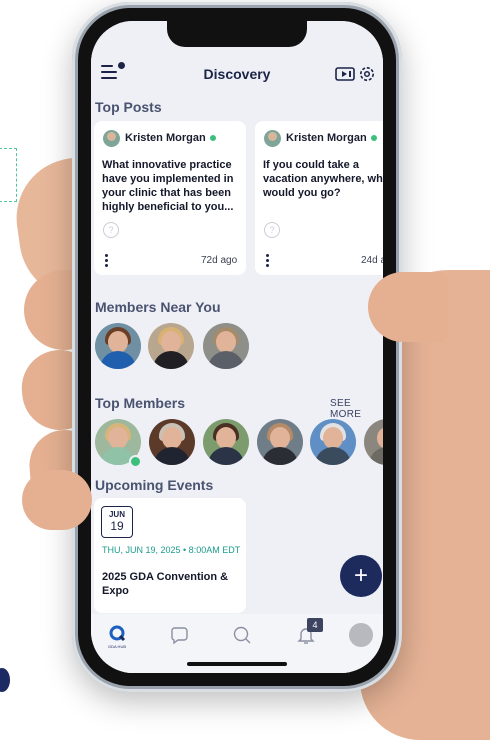 The height and width of the screenshot is (740, 490). What do you see at coordinates (372, 260) in the screenshot?
I see `post-age: 24d ago` at bounding box center [372, 260].